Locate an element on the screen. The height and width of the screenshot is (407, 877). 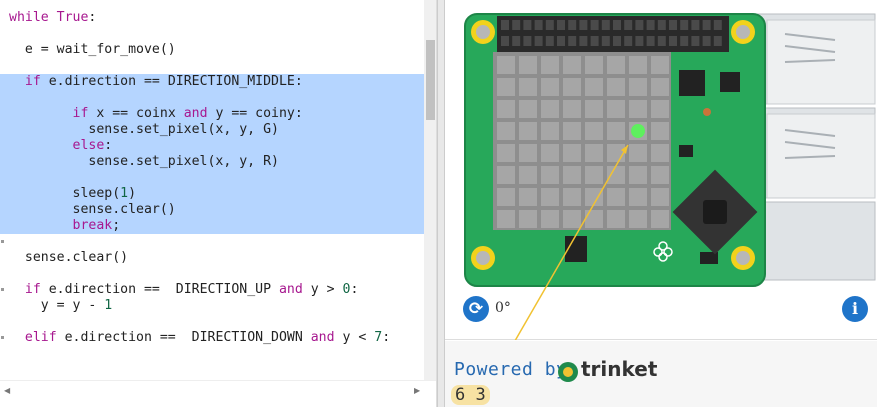
code-line: while True: is located at coordinates (213, 18).